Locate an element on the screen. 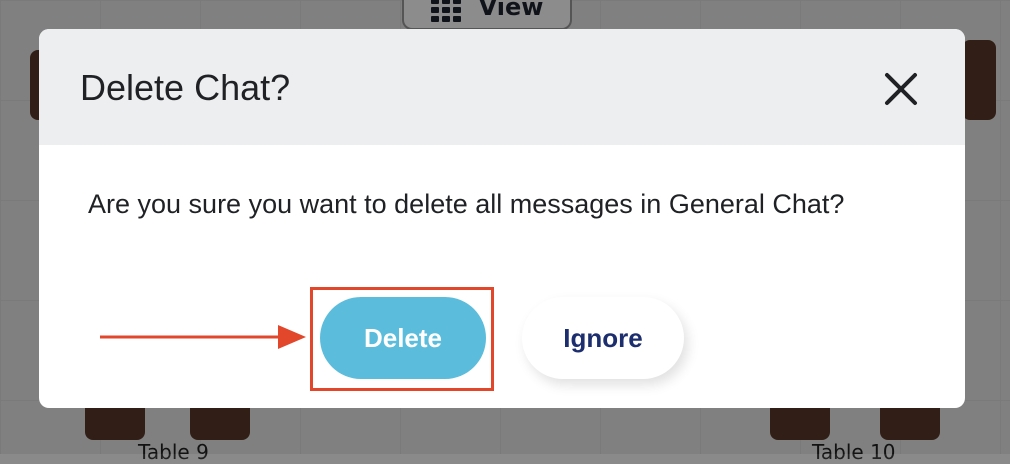 The width and height of the screenshot is (1010, 464). close-icon is located at coordinates (901, 89).